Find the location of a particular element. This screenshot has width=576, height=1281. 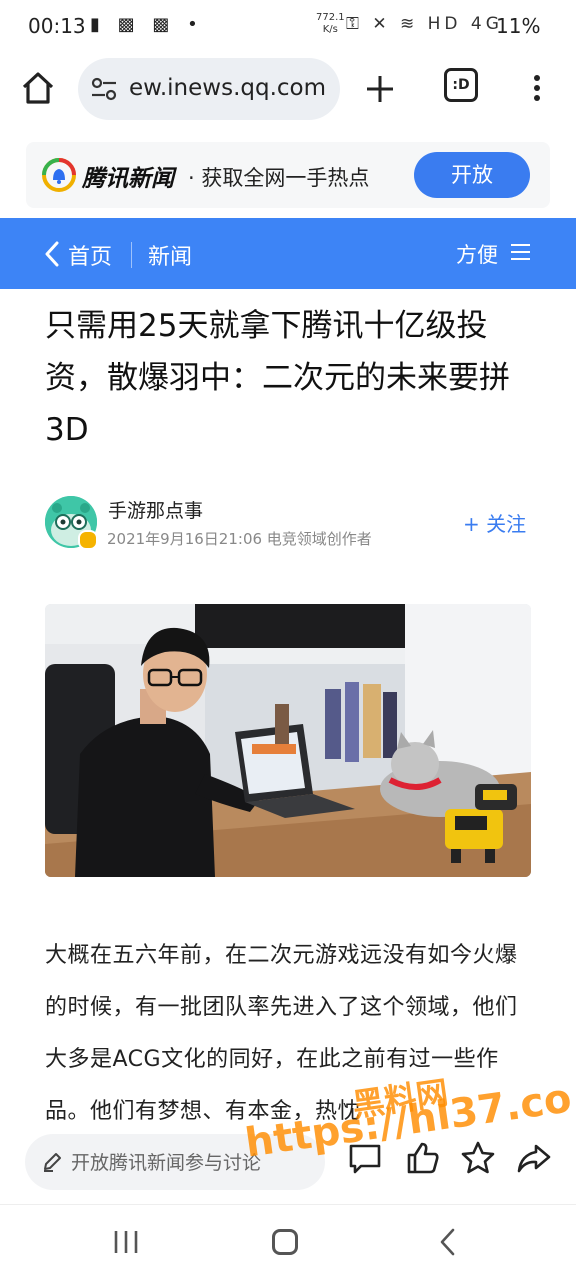

nav-divider is located at coordinates (131, 255).